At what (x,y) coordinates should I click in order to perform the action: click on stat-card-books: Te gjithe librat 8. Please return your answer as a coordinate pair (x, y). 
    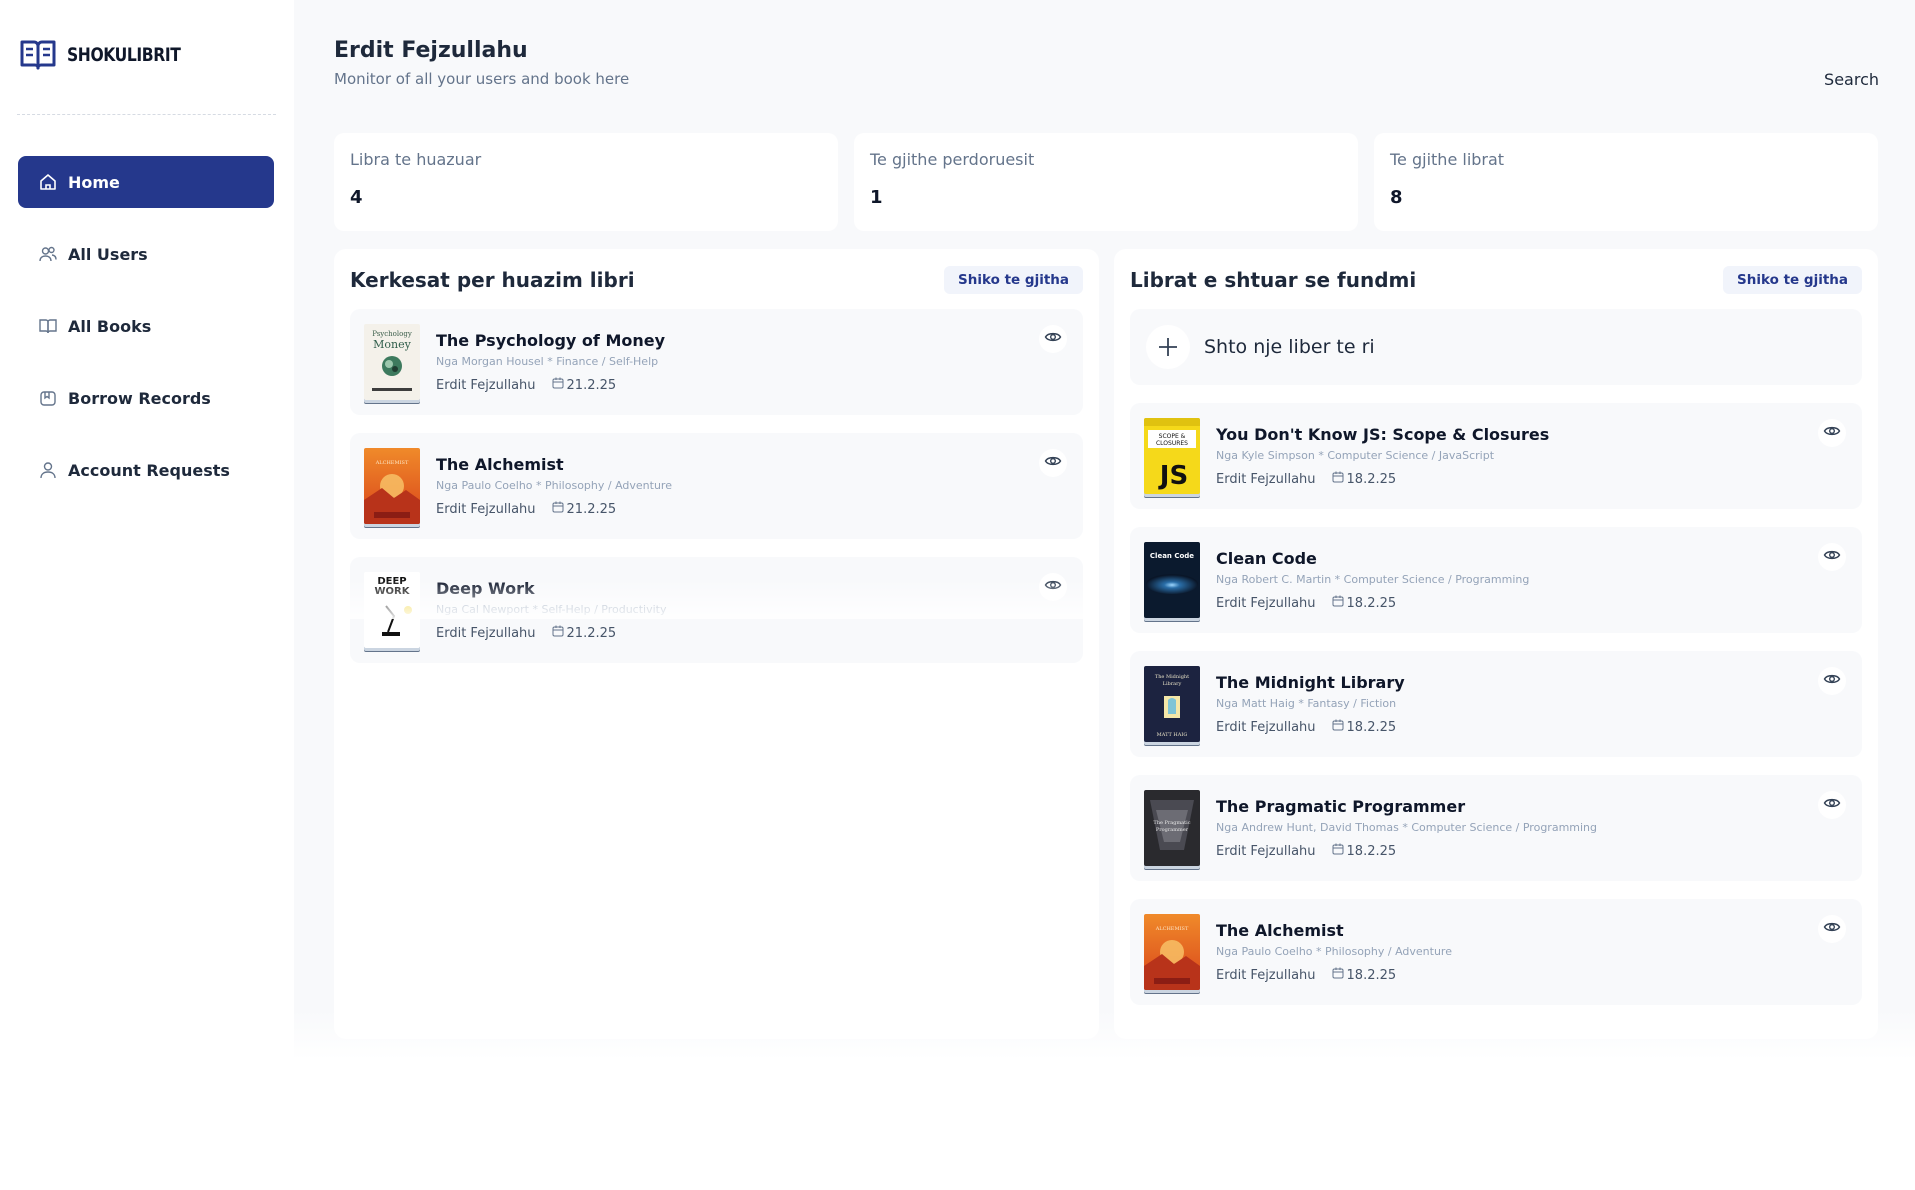
    Looking at the image, I should click on (1626, 182).